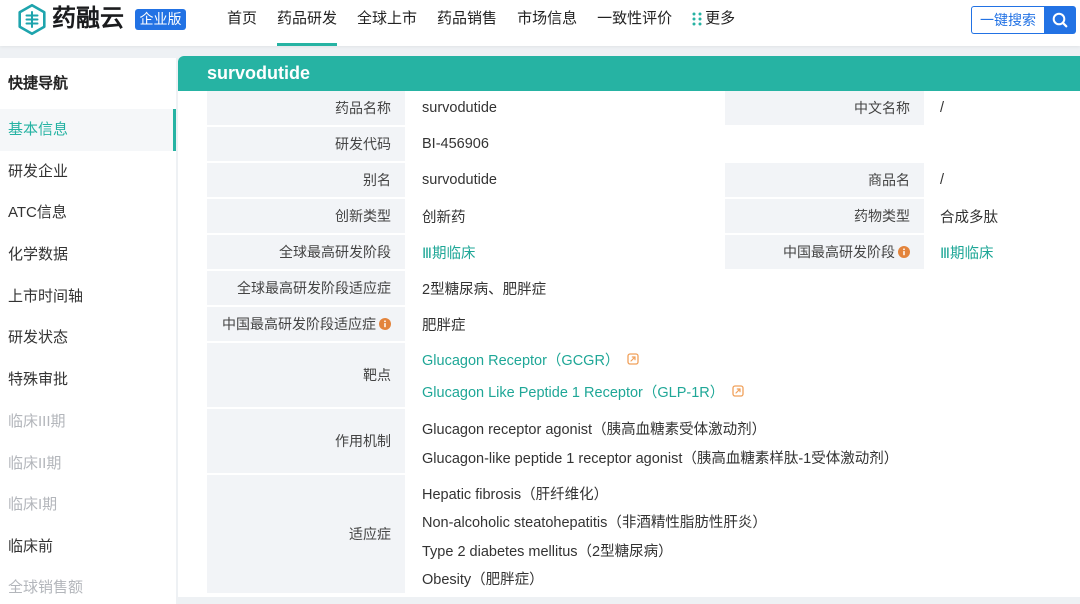 This screenshot has width=1080, height=604. What do you see at coordinates (88, 380) in the screenshot?
I see `sidebar-item-special-approval: 特殊审批` at bounding box center [88, 380].